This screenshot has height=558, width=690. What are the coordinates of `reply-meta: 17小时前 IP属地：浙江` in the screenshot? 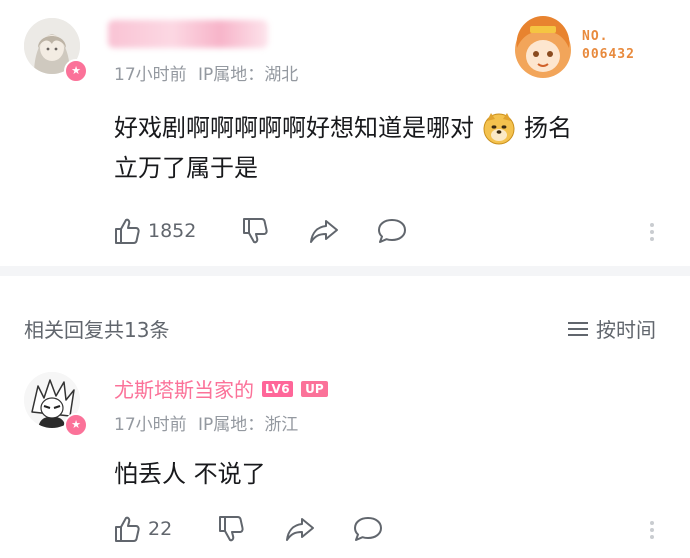 It's located at (206, 422).